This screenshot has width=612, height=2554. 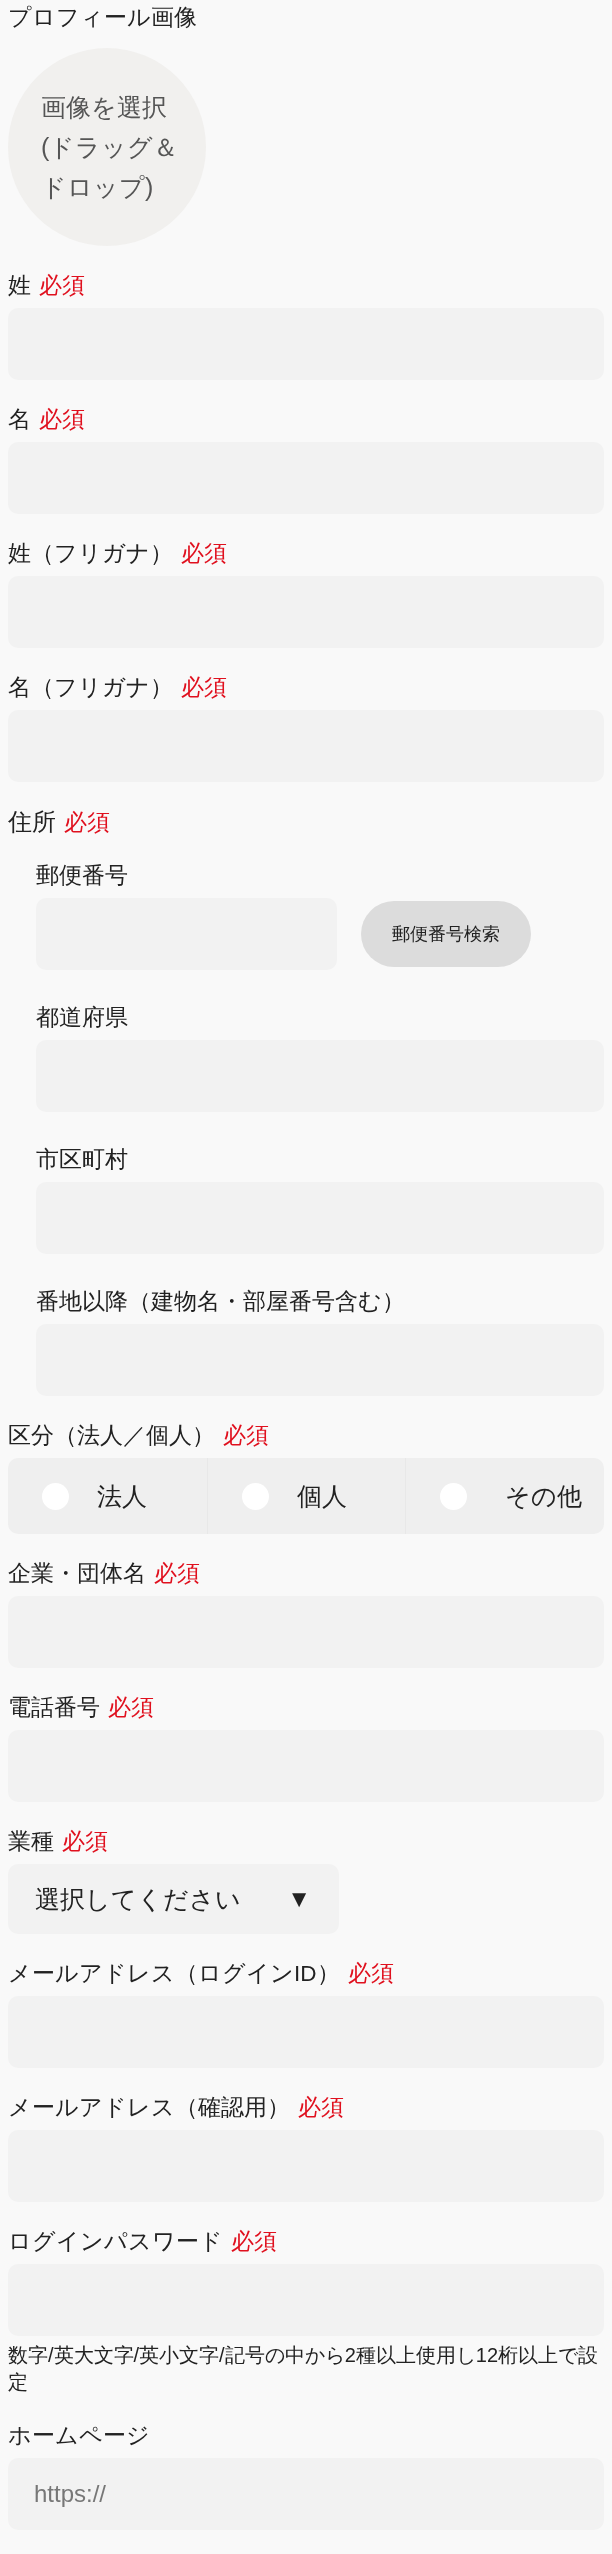 I want to click on field-label: 姓（フリガナ）, so click(x=90, y=554).